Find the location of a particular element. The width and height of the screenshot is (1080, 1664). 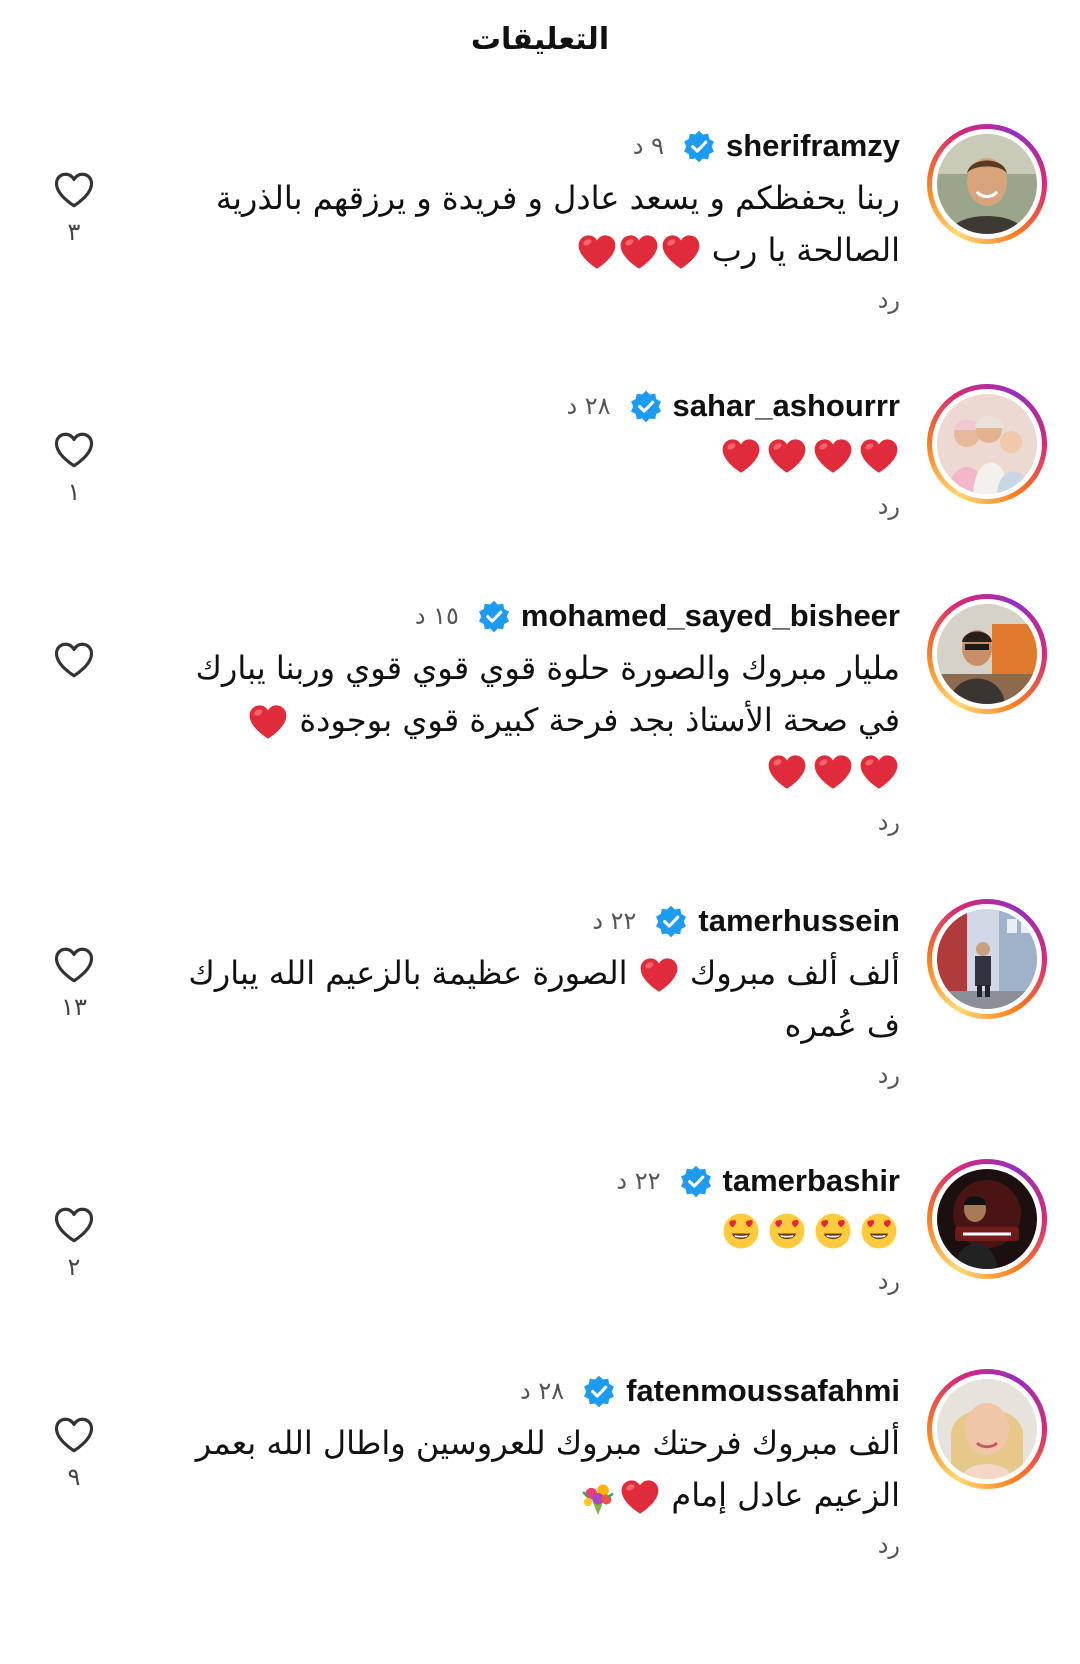

username: sahar_ashourrr is located at coordinates (786, 406).